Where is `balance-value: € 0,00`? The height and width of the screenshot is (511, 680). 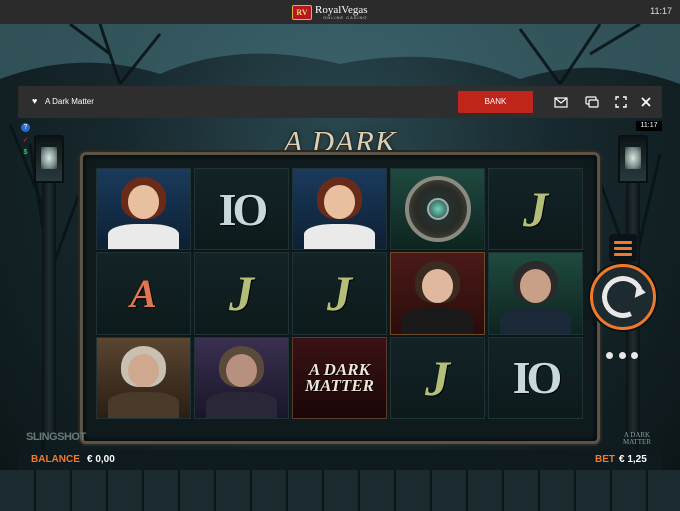
balance-value: € 0,00 is located at coordinates (101, 459).